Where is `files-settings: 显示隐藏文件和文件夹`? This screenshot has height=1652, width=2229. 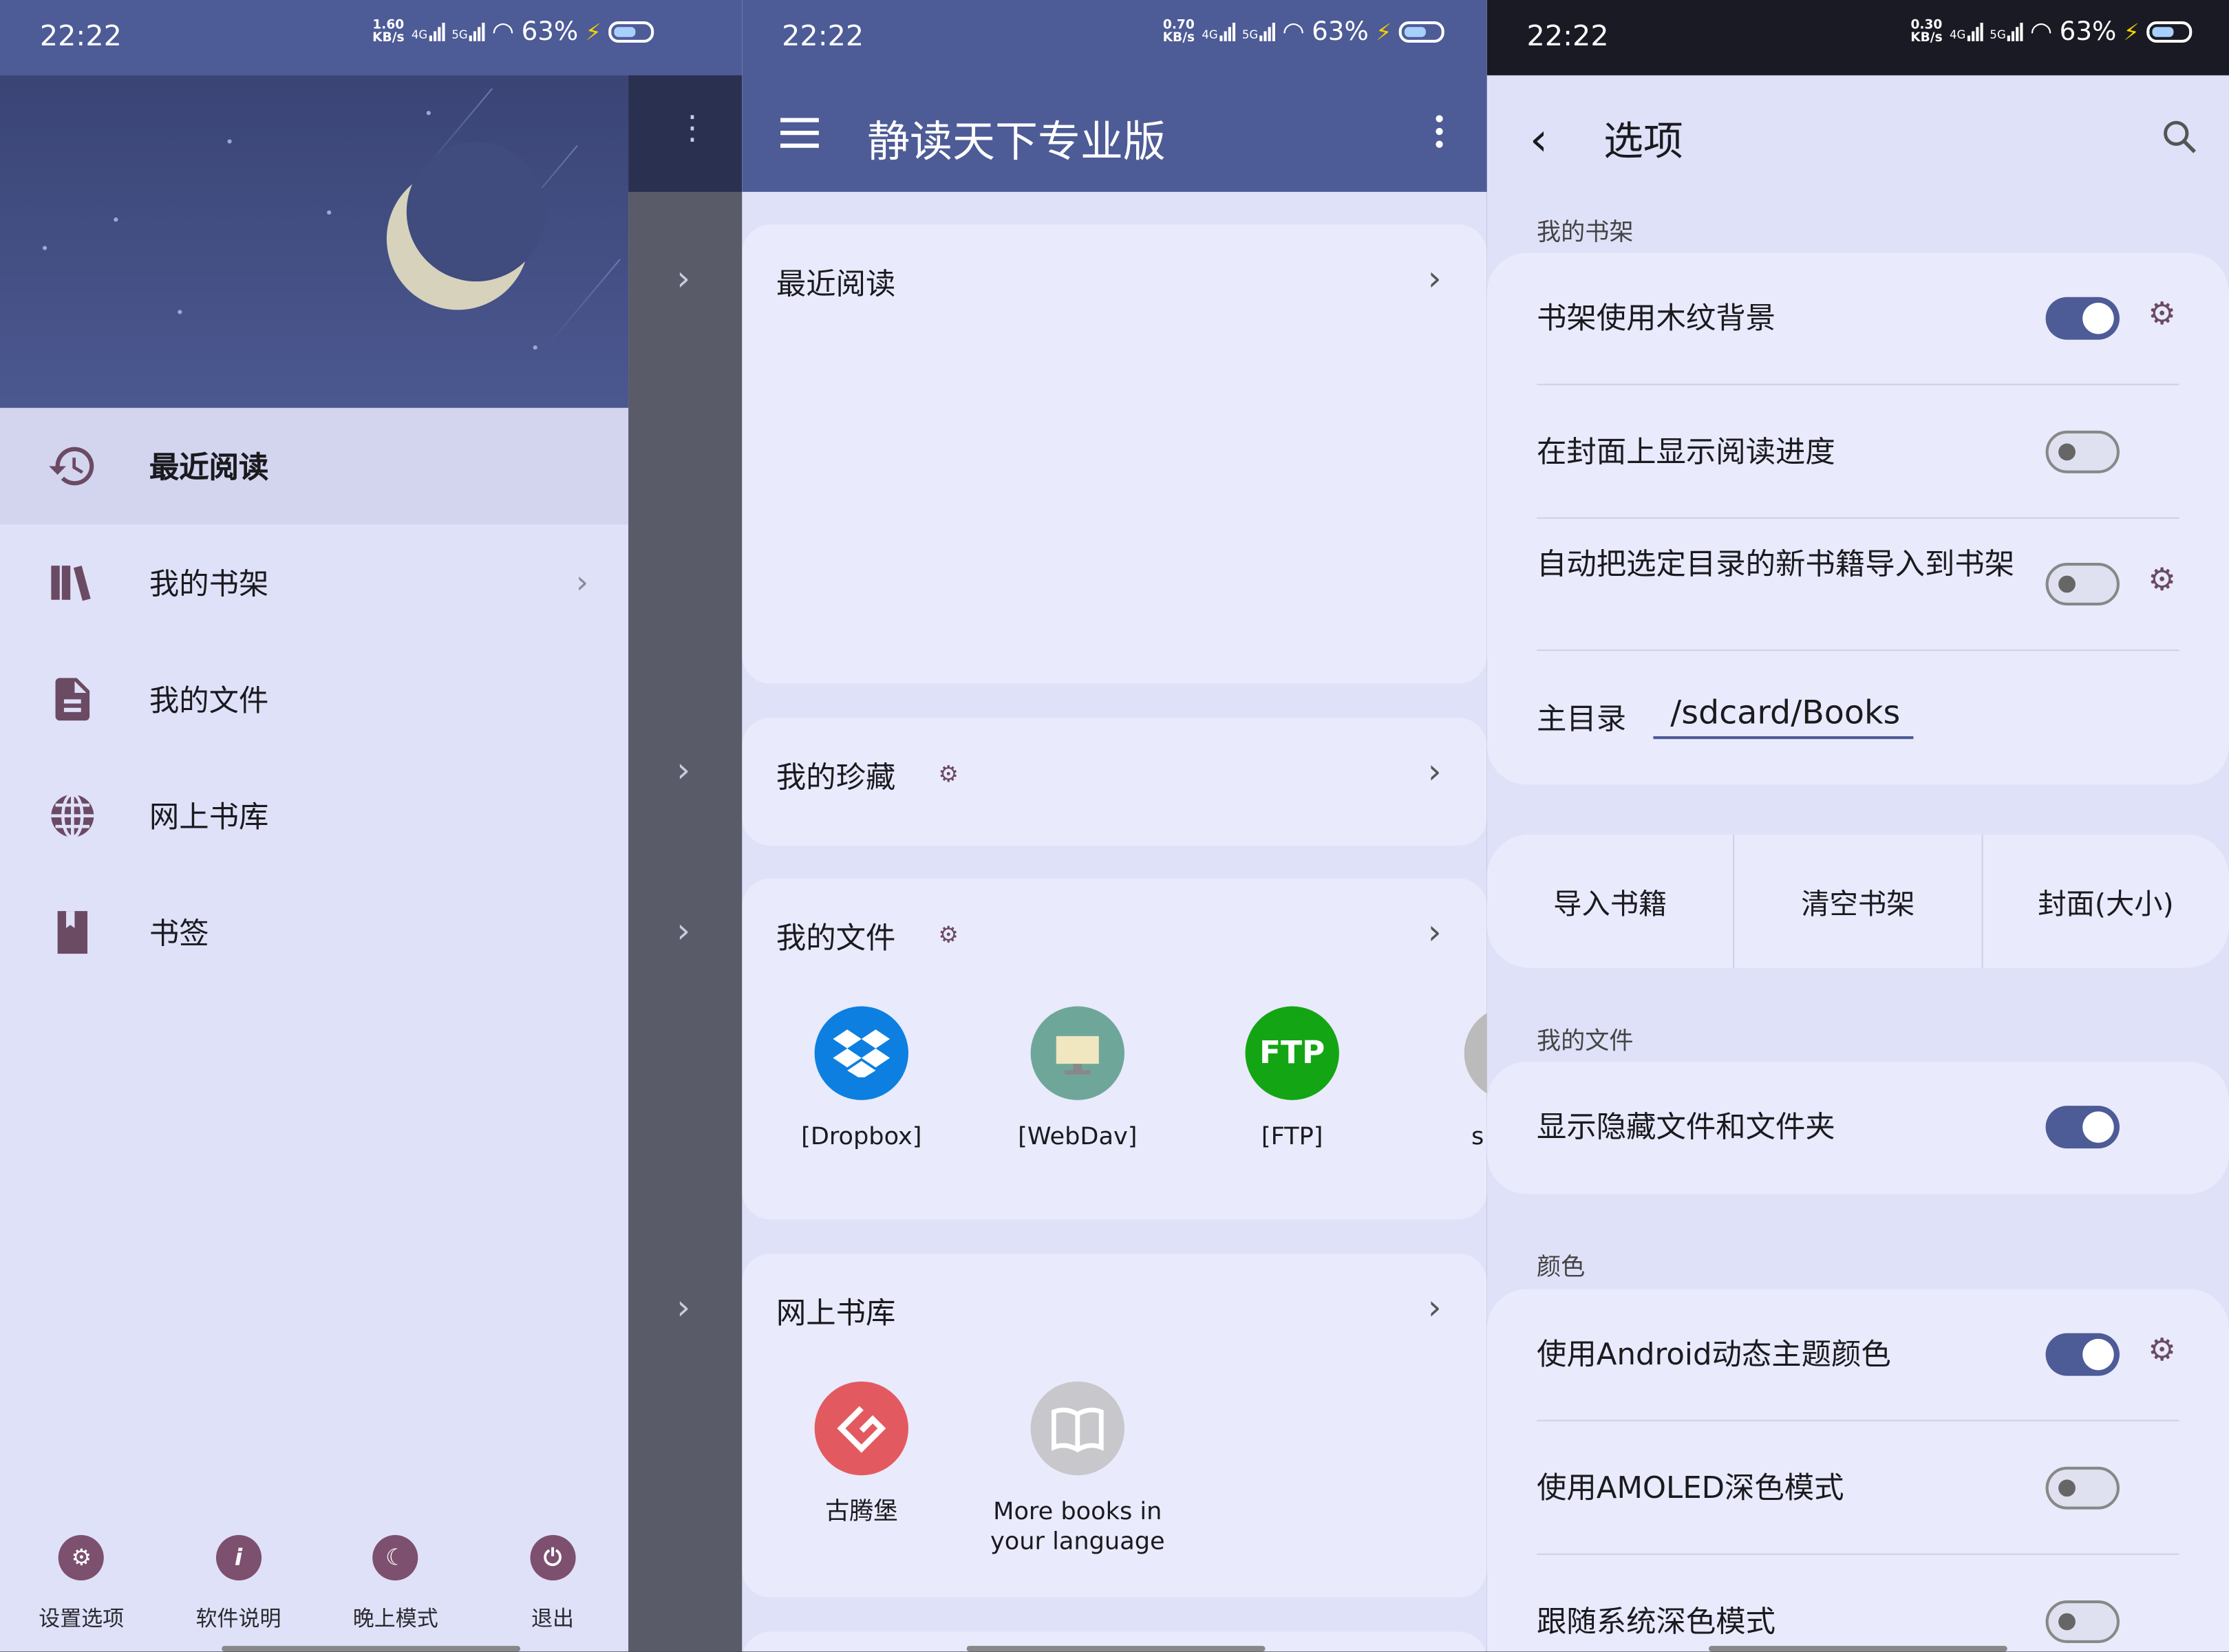 files-settings: 显示隐藏文件和文件夹 is located at coordinates (1858, 1128).